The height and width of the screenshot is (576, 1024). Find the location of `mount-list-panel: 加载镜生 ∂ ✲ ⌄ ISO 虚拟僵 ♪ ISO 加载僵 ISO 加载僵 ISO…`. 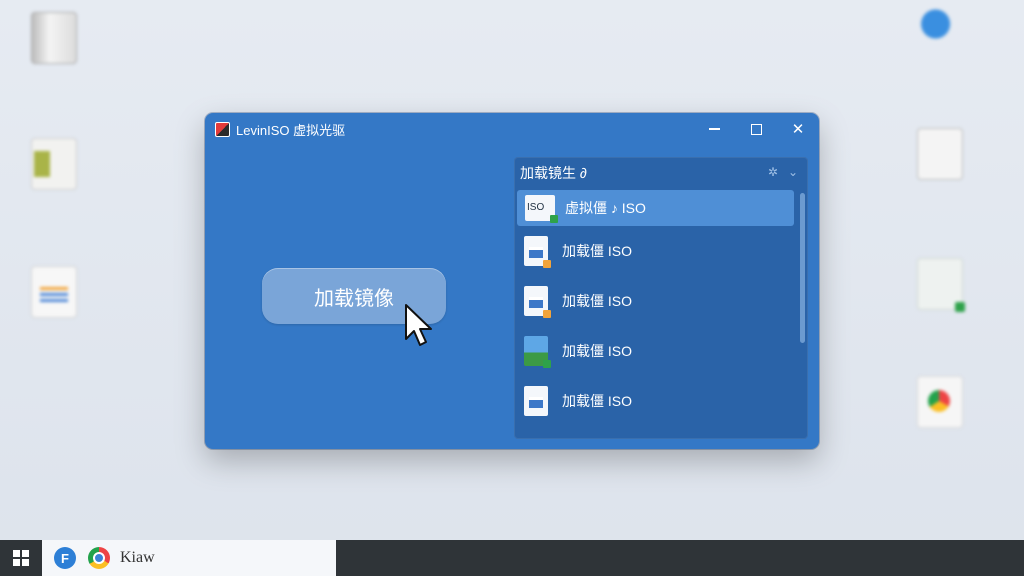

mount-list-panel: 加载镜生 ∂ ✲ ⌄ ISO 虚拟僵 ♪ ISO 加载僵 ISO 加载僵 ISO… is located at coordinates (661, 298).